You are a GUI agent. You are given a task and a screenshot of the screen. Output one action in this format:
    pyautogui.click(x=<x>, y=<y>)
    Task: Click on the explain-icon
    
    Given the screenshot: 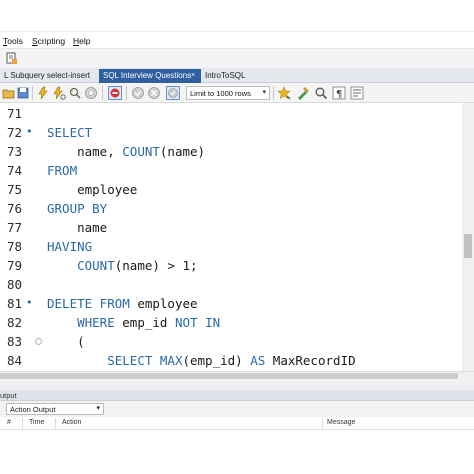 What is the action you would take?
    pyautogui.click(x=75, y=93)
    